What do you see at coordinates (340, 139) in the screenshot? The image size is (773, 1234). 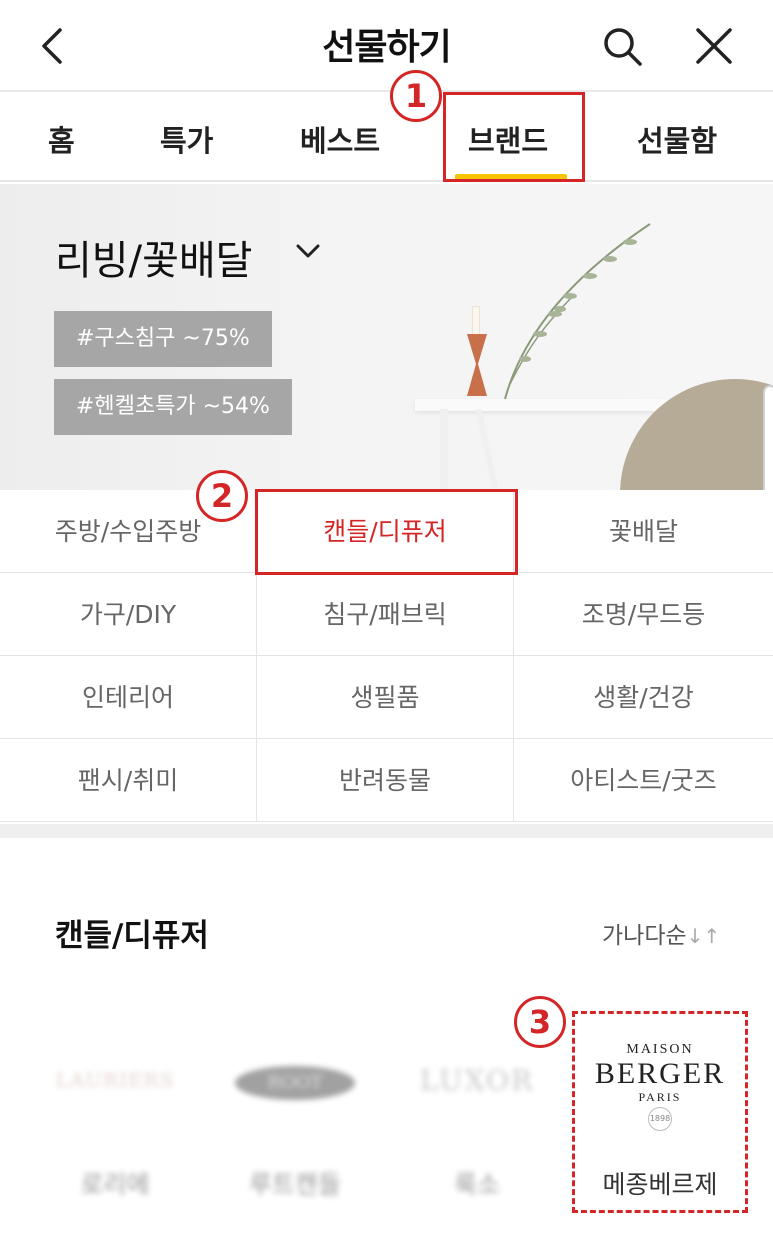 I see `tab-best: 베스트` at bounding box center [340, 139].